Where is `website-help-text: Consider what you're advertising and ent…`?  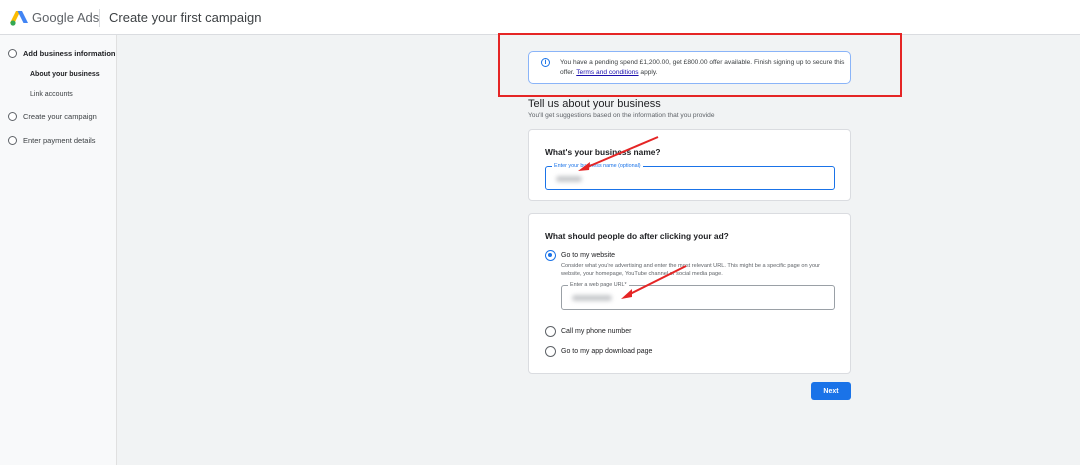
website-help-text: Consider what you're advertising and ent… is located at coordinates (691, 270).